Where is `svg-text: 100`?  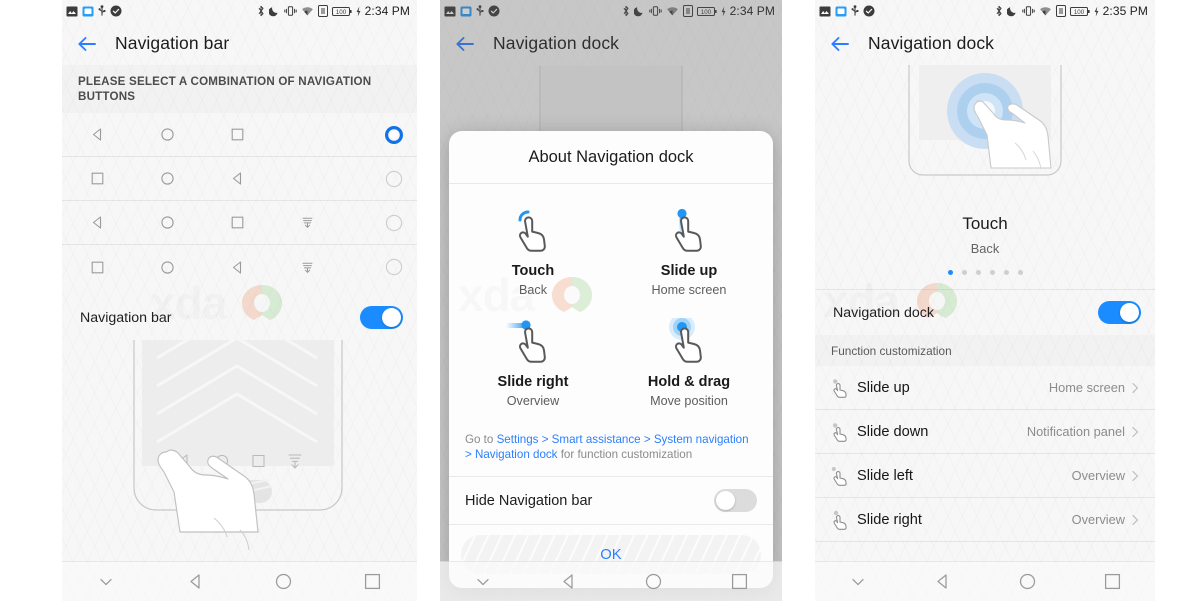
svg-text: 100 is located at coordinates (1078, 12).